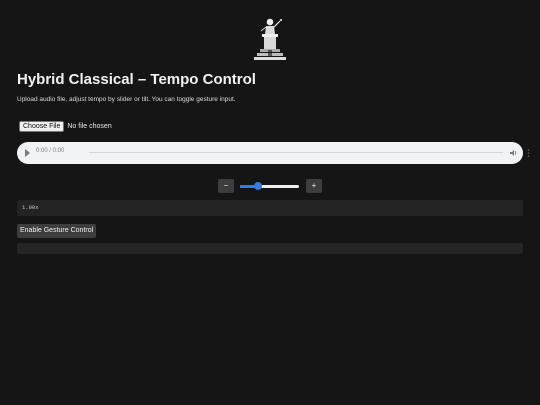 Image resolution: width=540 pixels, height=405 pixels. I want to click on audio-progress-bar, so click(296, 152).